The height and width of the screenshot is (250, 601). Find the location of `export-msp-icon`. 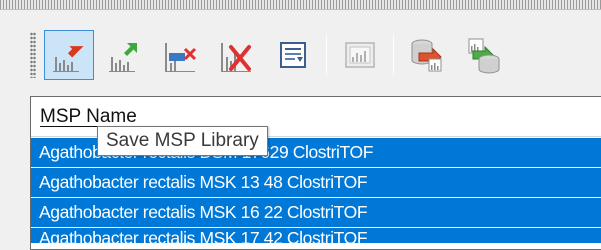

export-msp-icon is located at coordinates (123, 57).